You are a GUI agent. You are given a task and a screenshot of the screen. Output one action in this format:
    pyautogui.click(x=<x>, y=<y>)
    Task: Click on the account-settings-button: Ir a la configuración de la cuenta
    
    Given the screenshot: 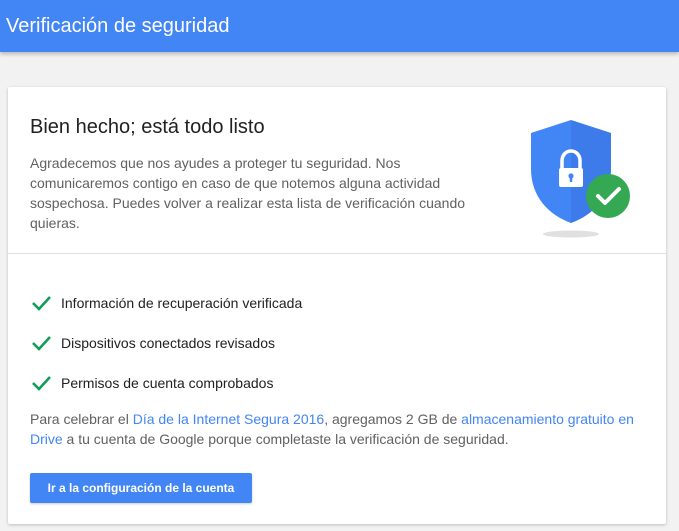 What is the action you would take?
    pyautogui.click(x=141, y=488)
    